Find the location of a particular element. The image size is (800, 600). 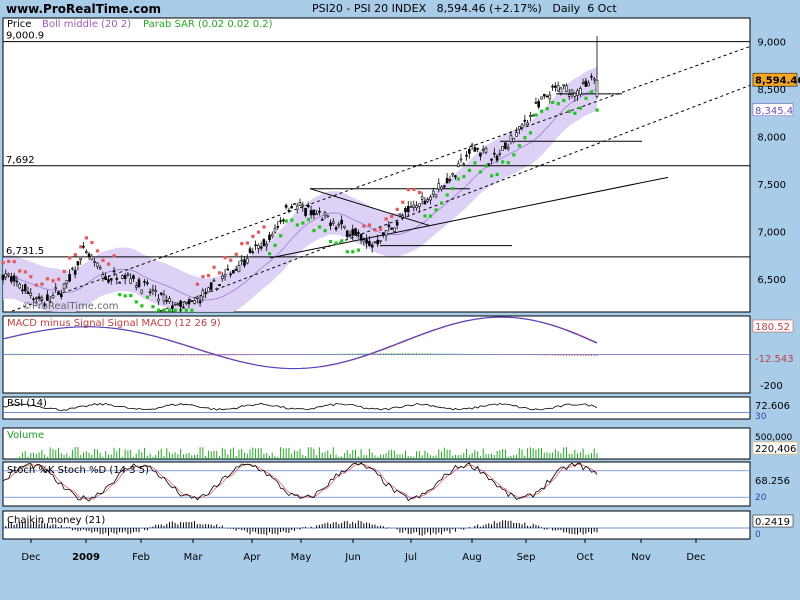

x-tick-label-6: Jun is located at coordinates (352, 557).